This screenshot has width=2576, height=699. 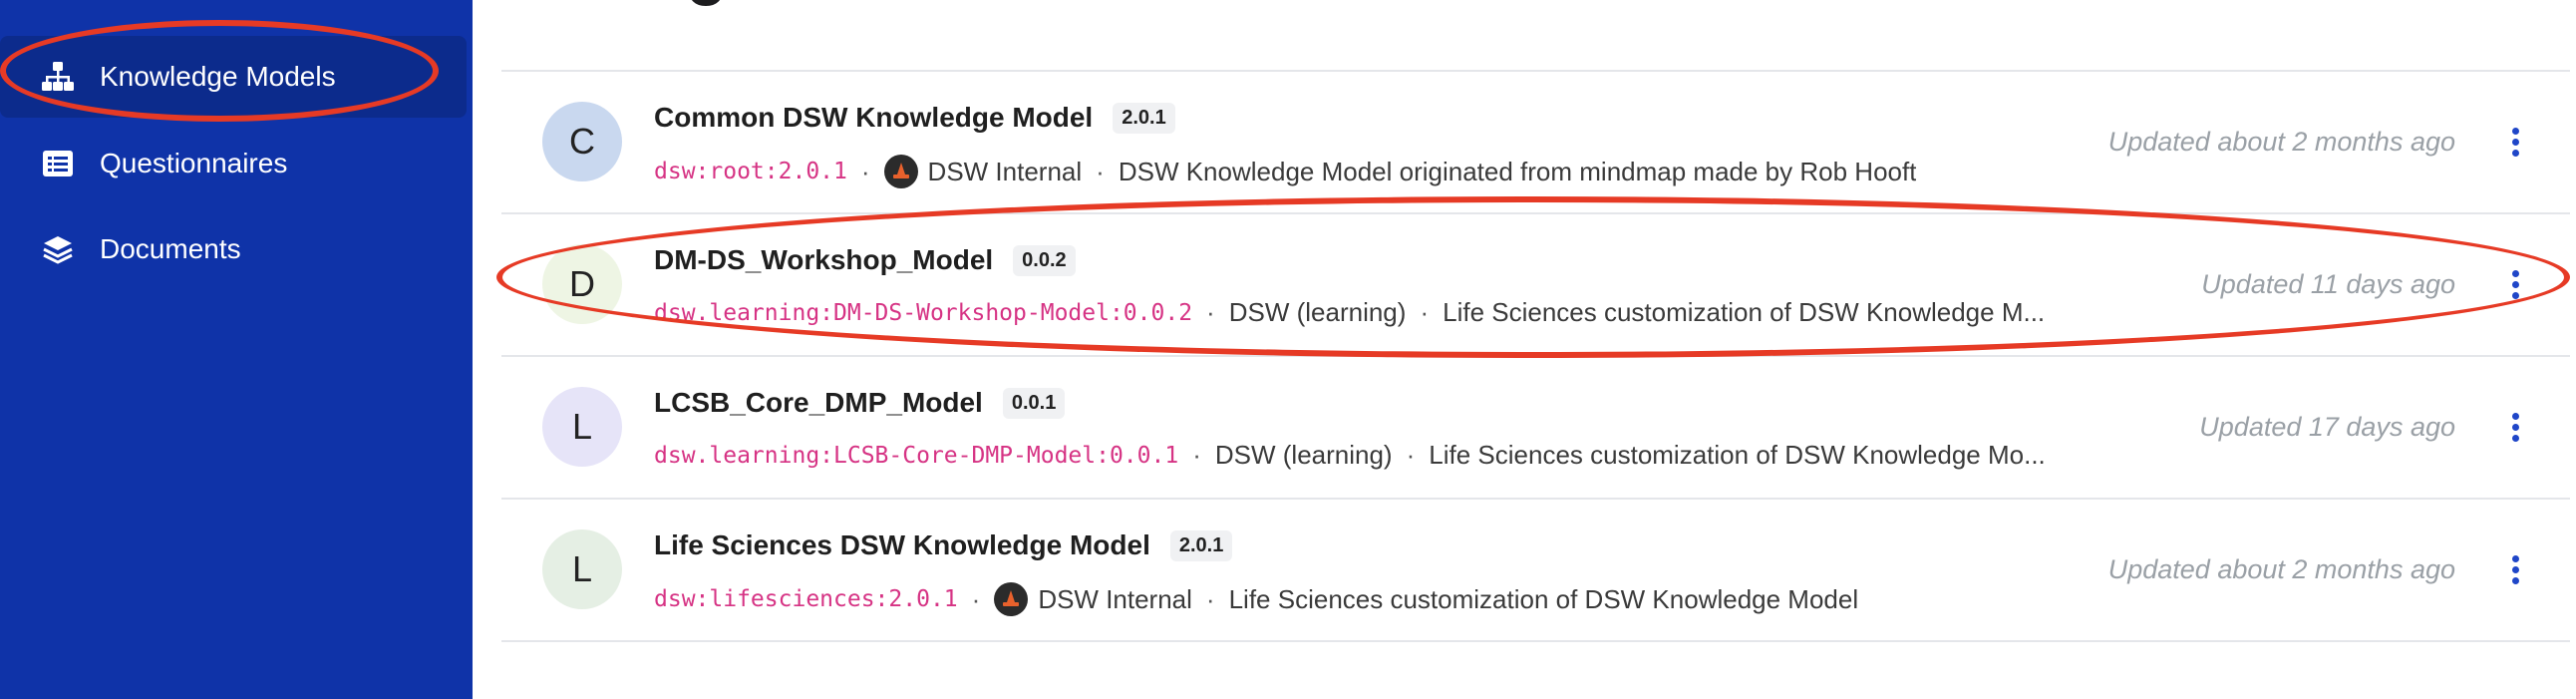 What do you see at coordinates (708, 10) in the screenshot?
I see `page-title-partial` at bounding box center [708, 10].